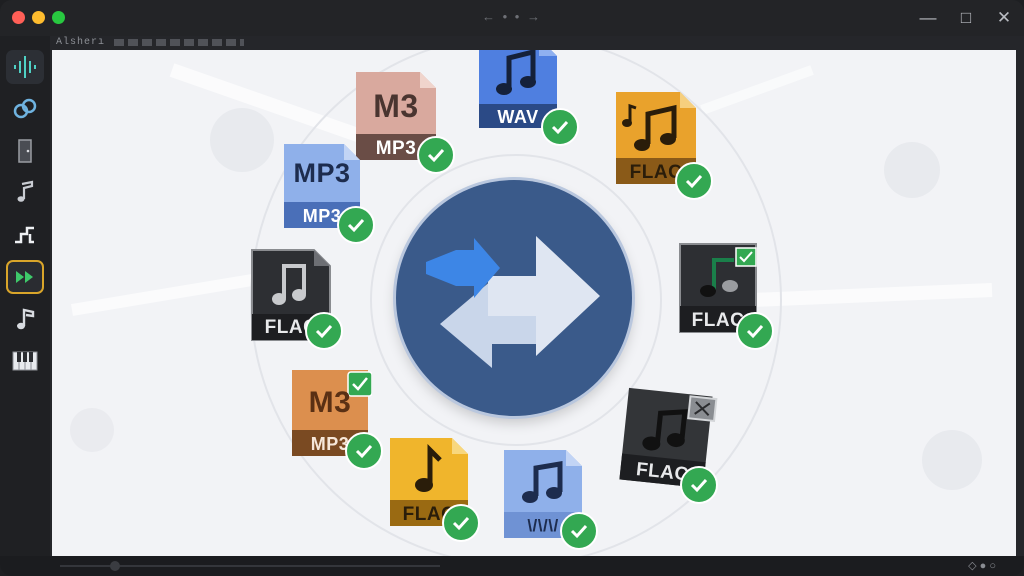 The image size is (1024, 576). I want to click on step-tool-button, so click(25, 235).